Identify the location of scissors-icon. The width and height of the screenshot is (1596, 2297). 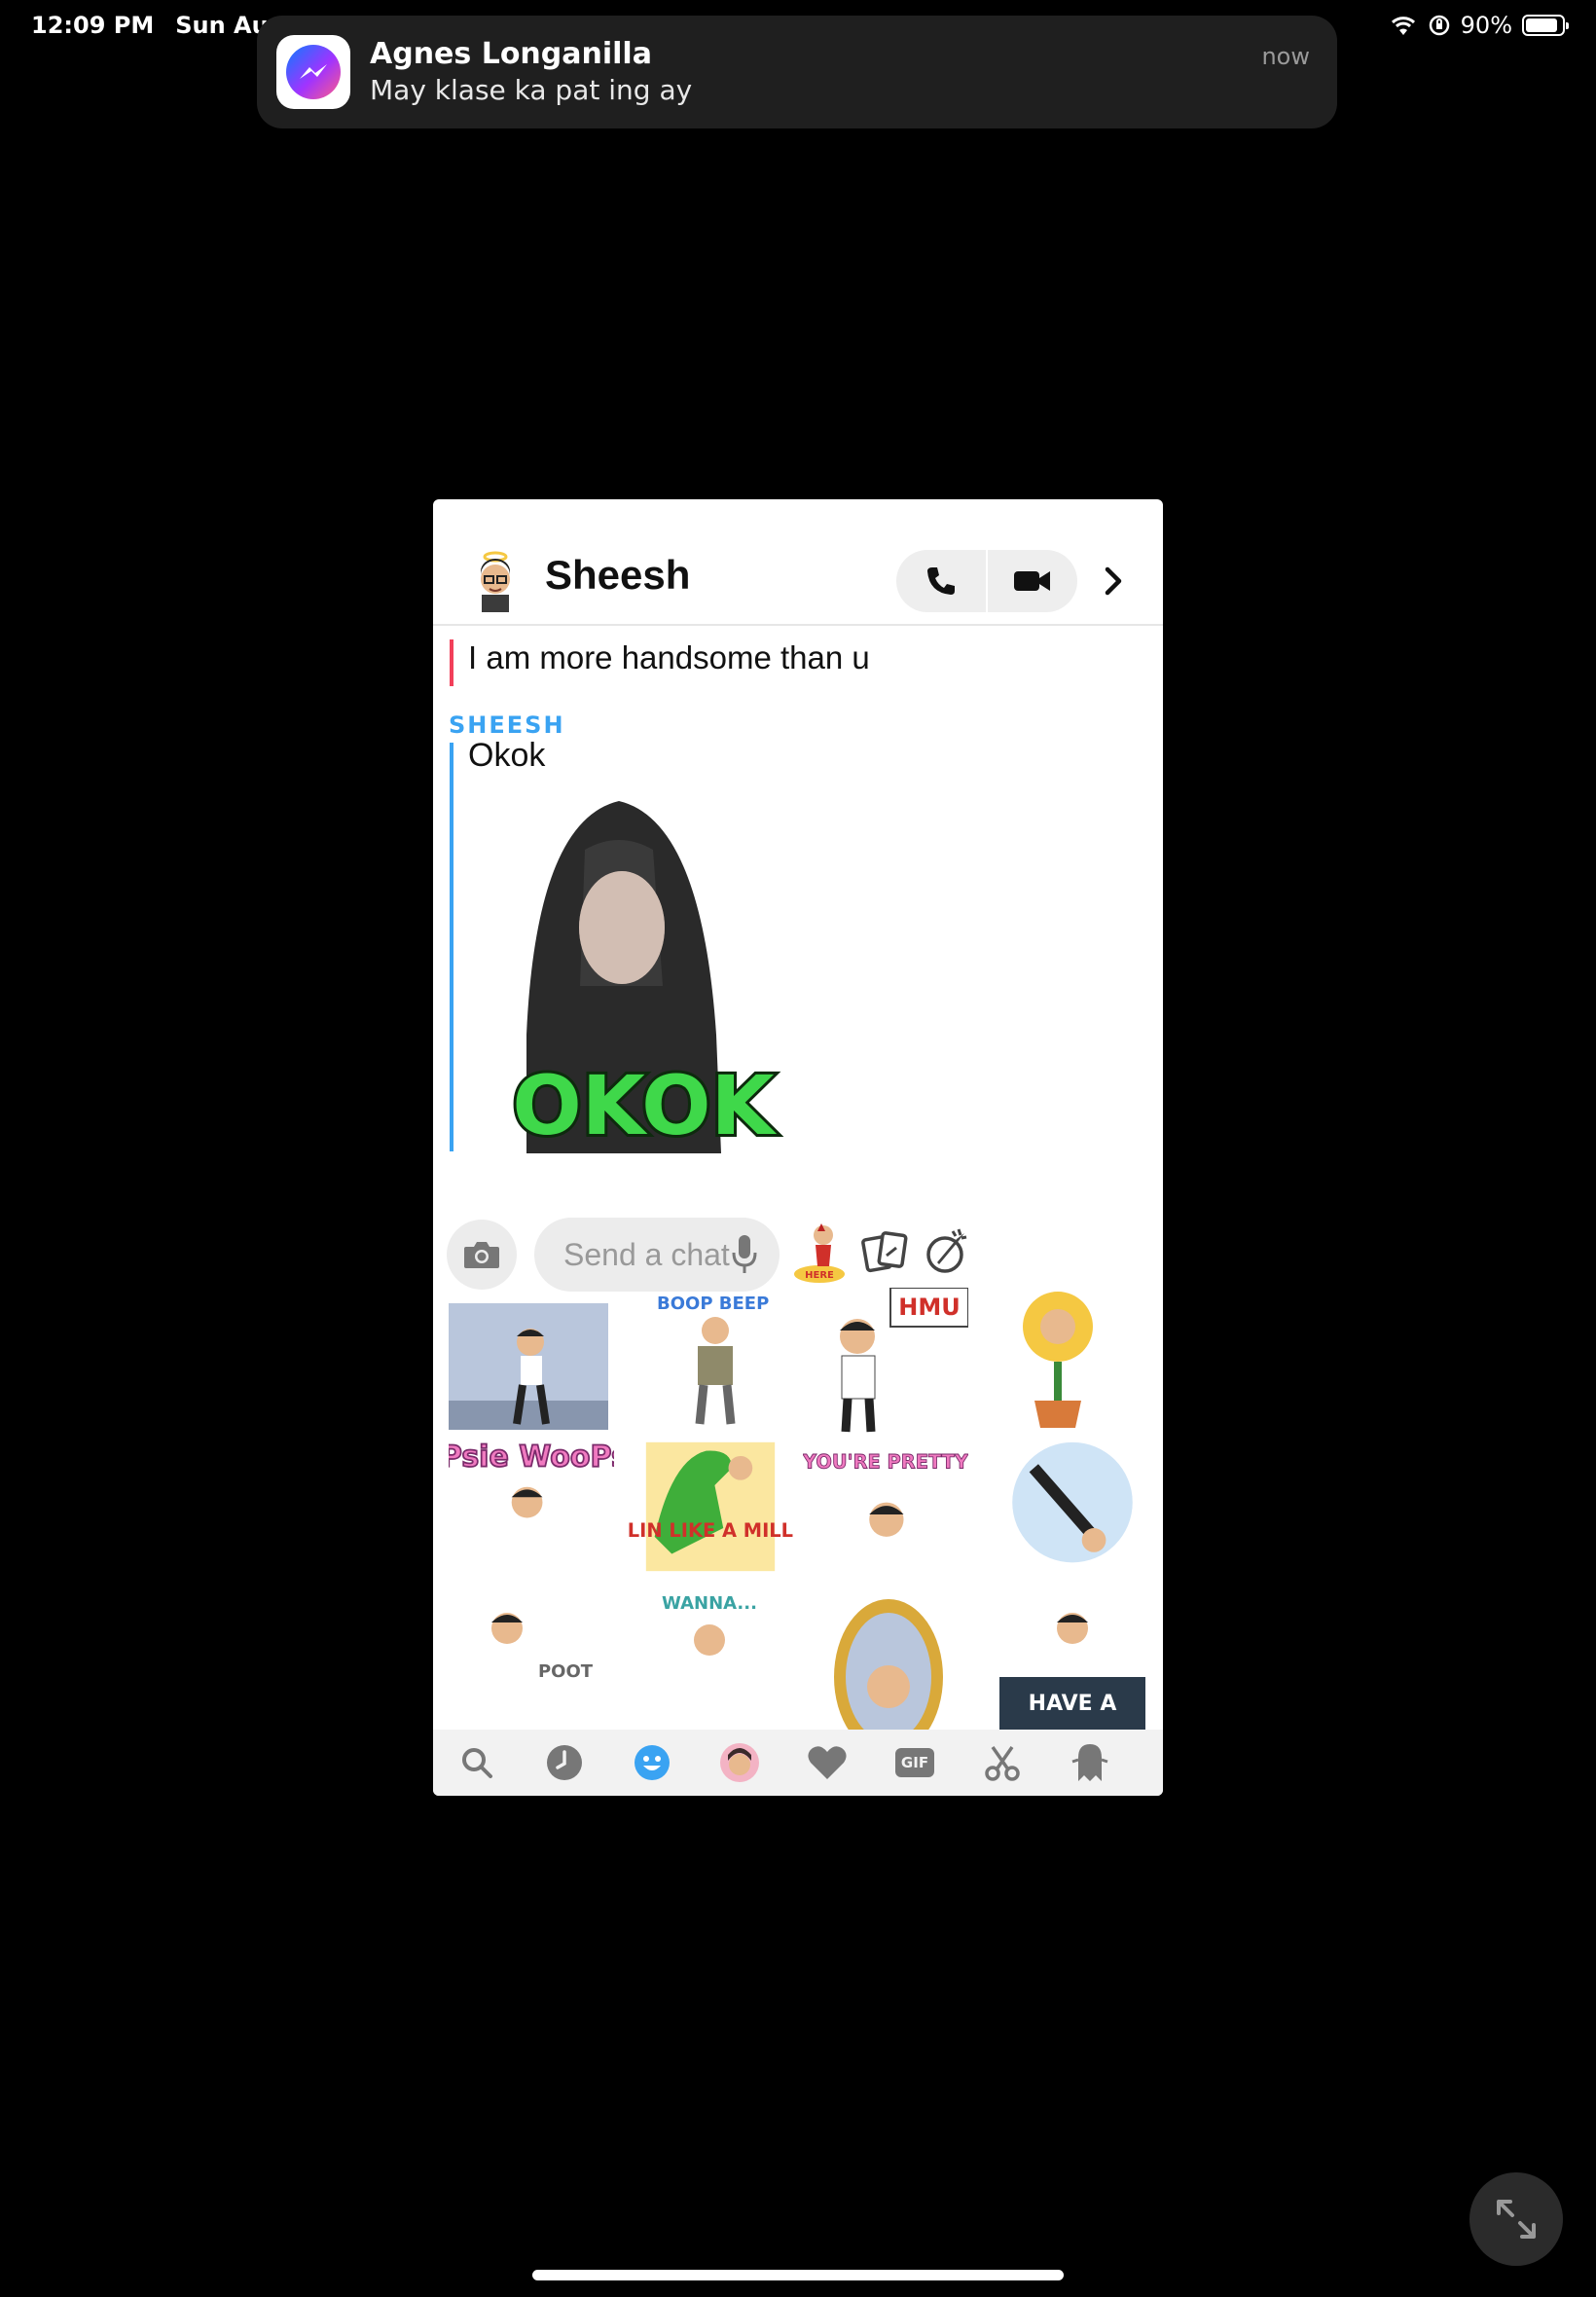
(1002, 1763).